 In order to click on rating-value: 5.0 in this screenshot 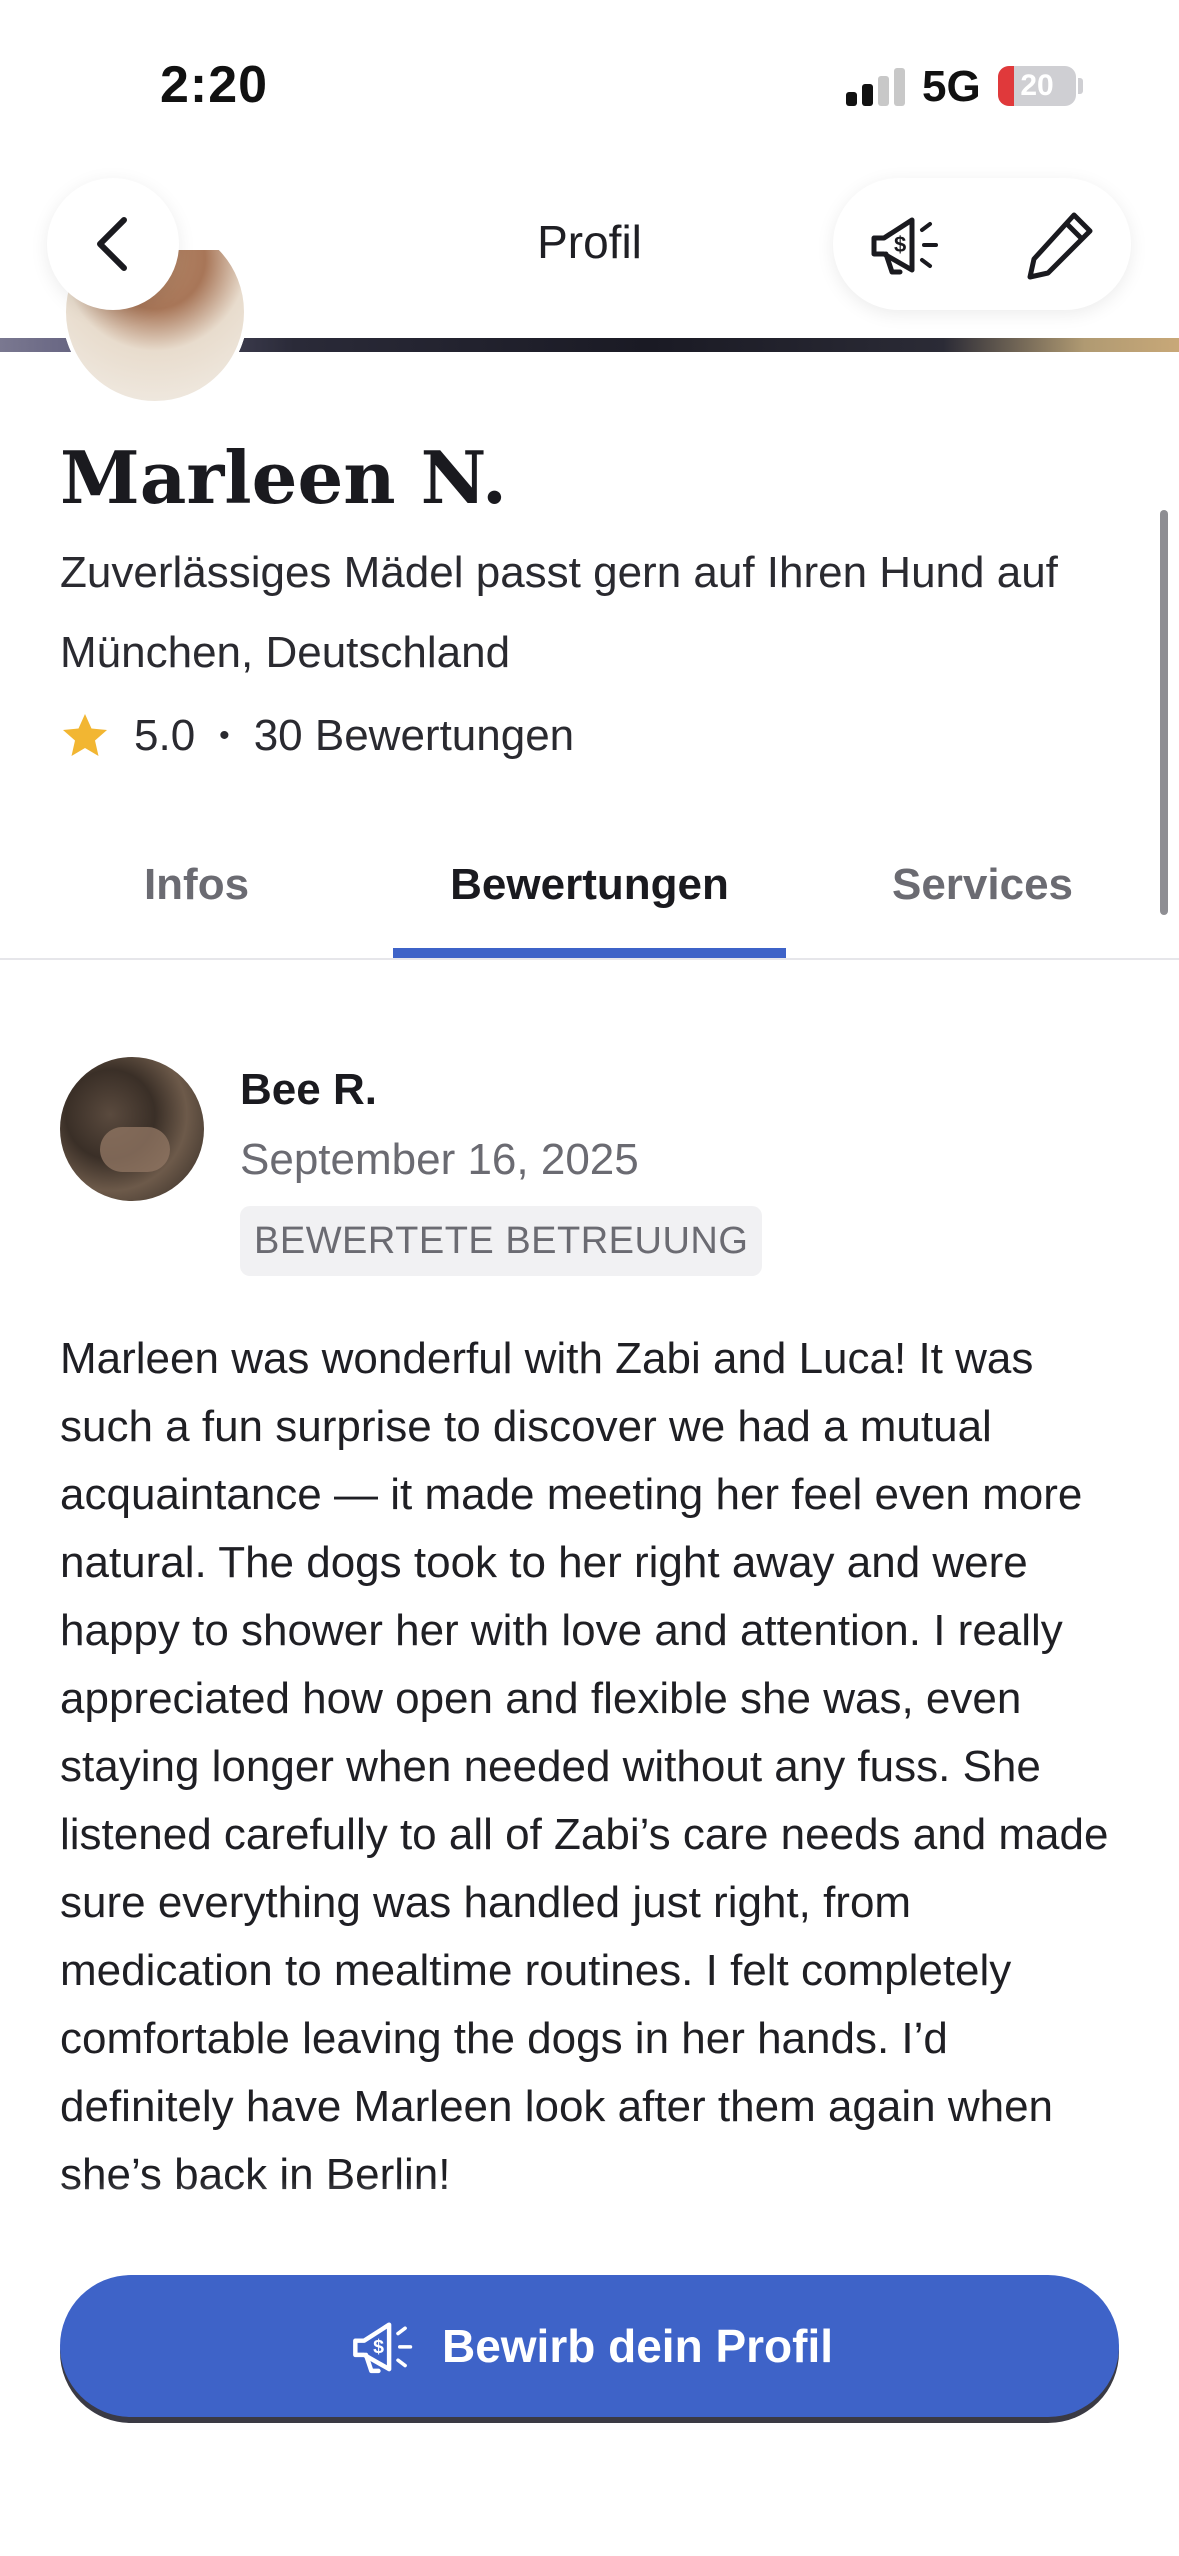, I will do `click(165, 735)`.